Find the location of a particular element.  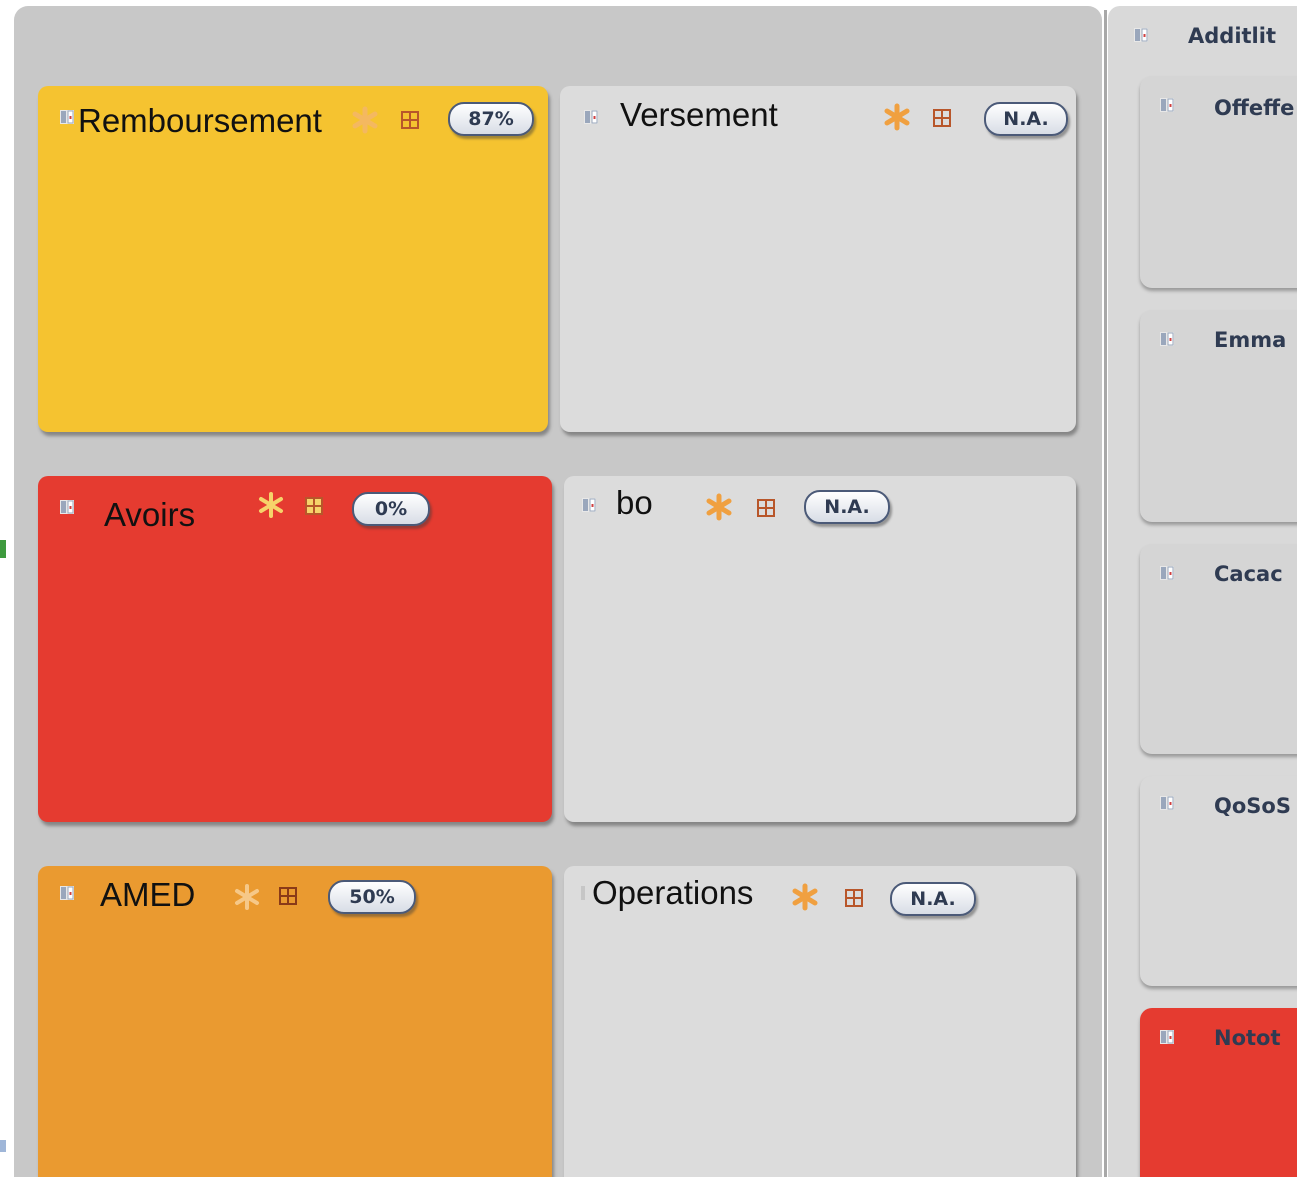

side-card-title: Offeffe is located at coordinates (1254, 108).